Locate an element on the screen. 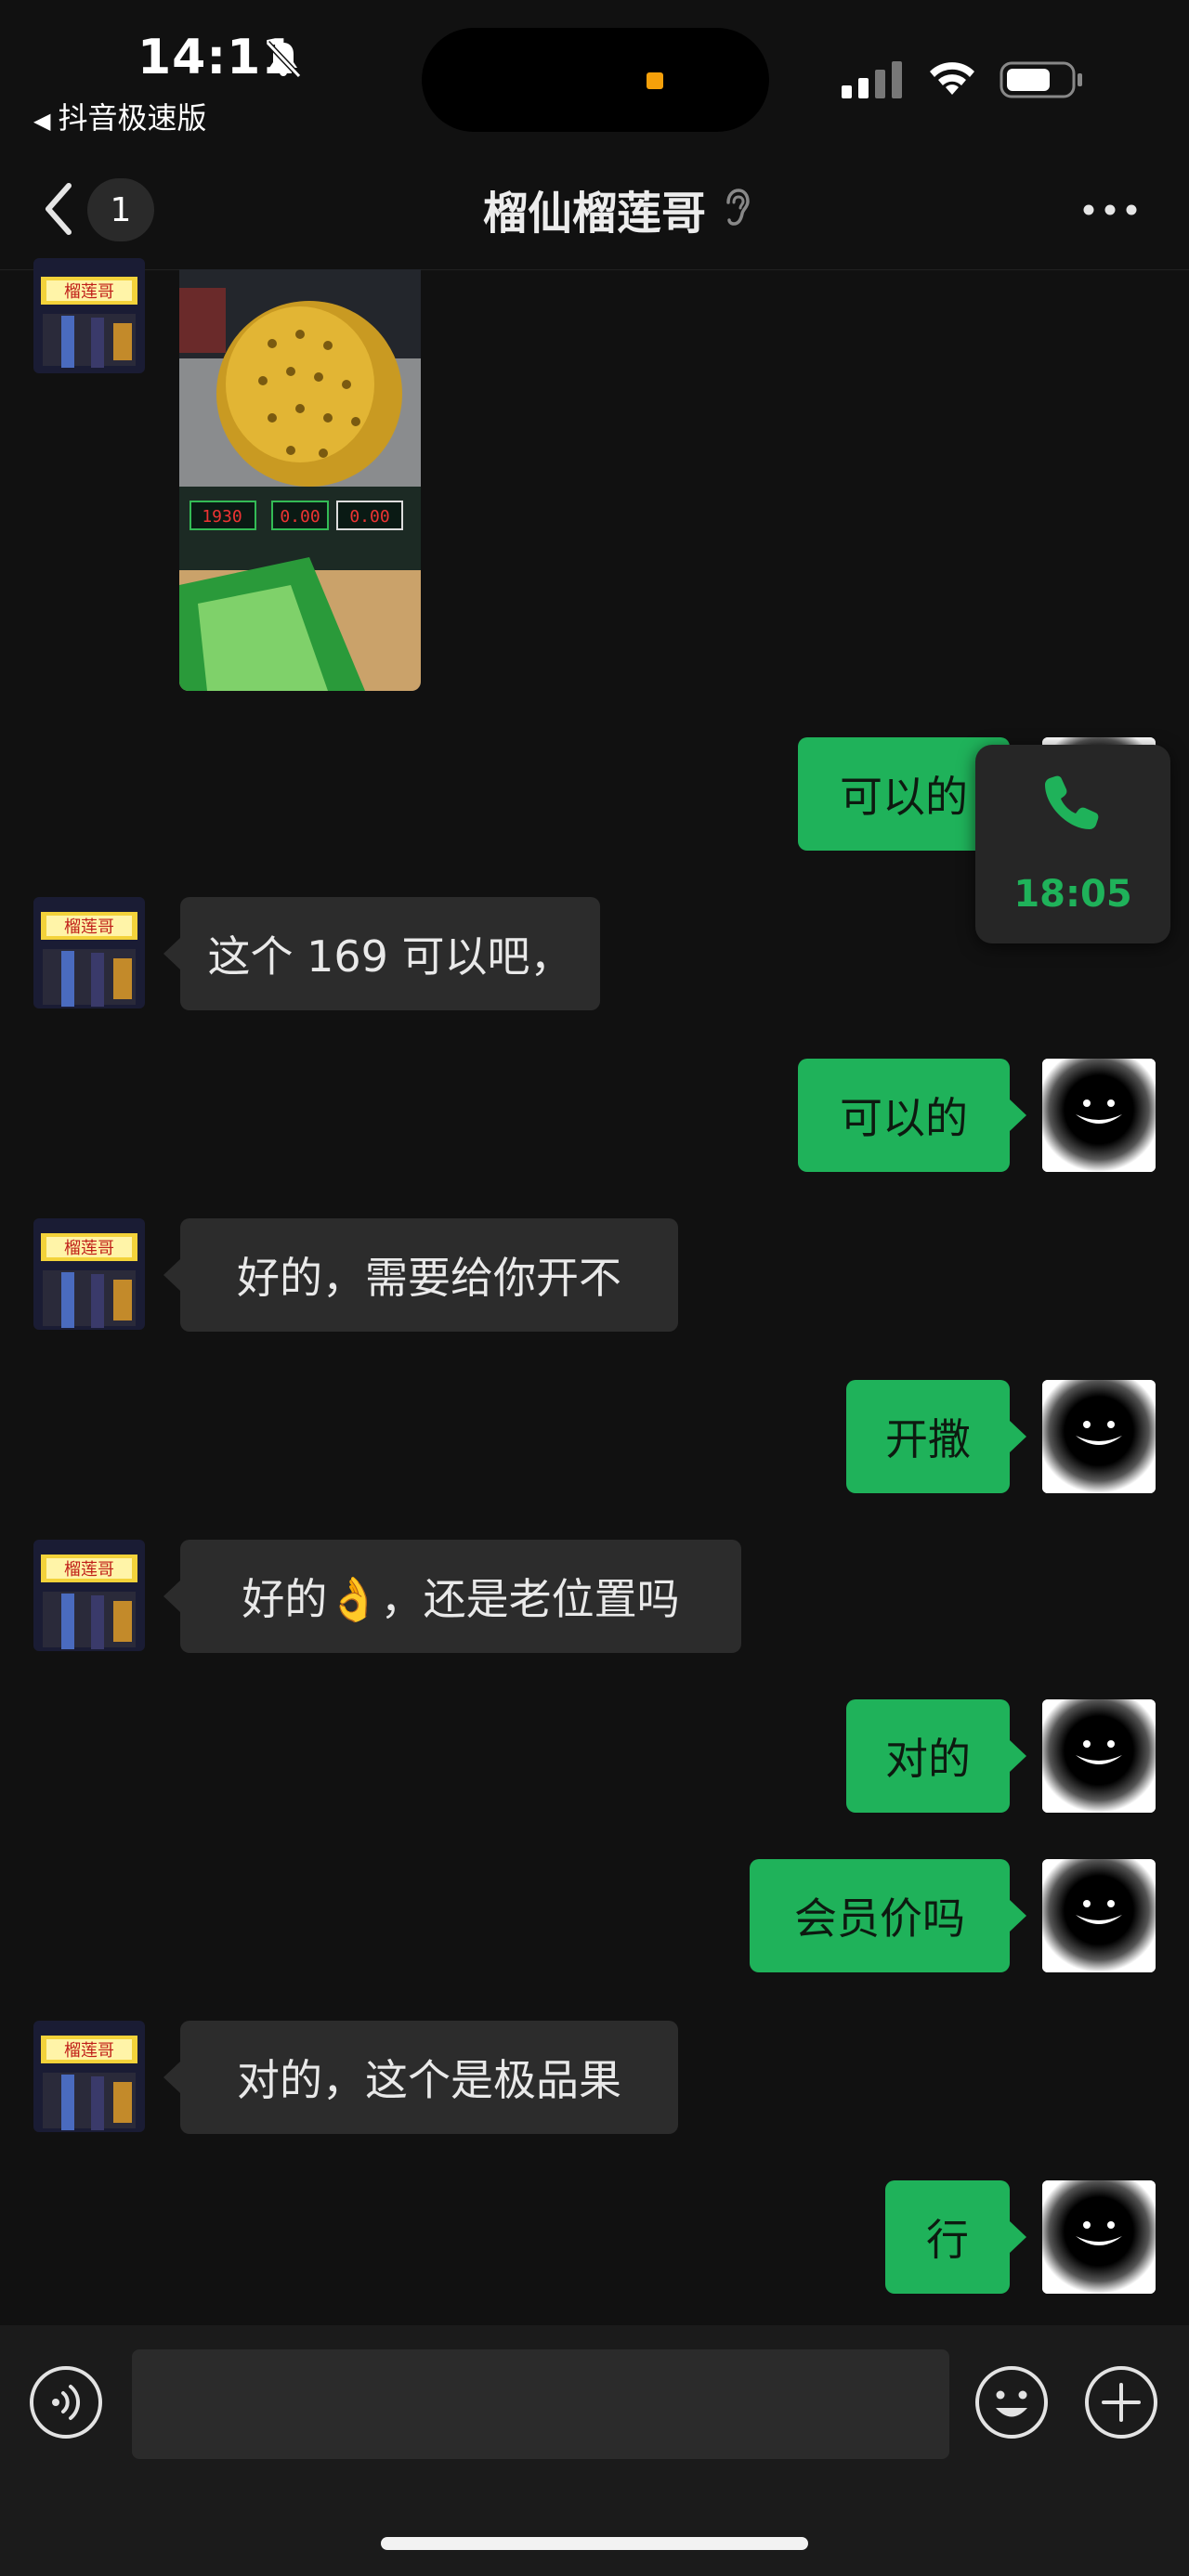 The width and height of the screenshot is (1189, 2576). header-divider is located at coordinates (594, 269).